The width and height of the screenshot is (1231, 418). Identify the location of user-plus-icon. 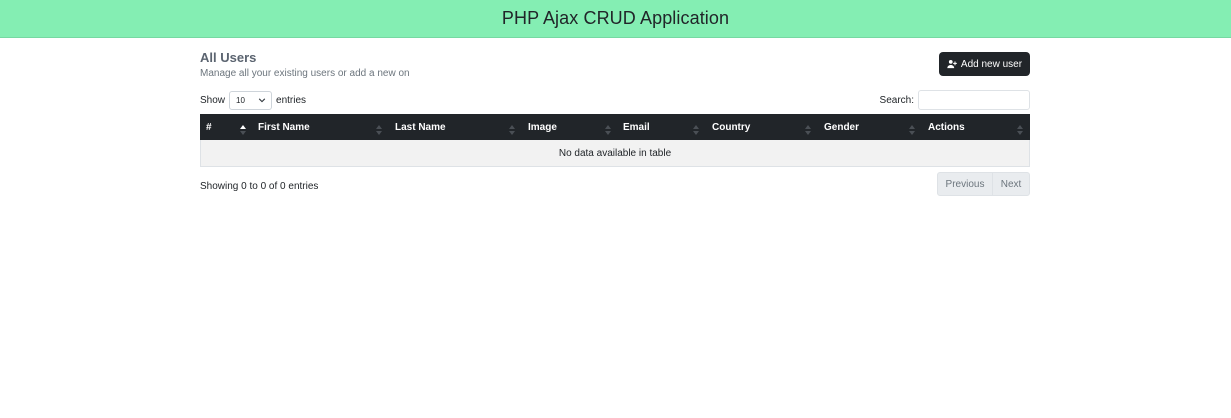
(952, 64).